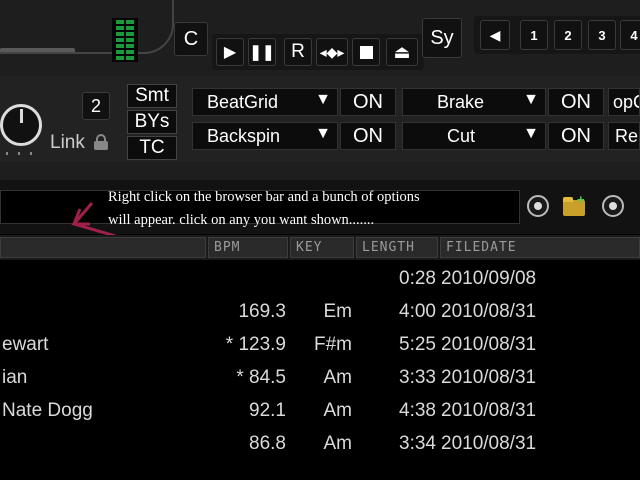 This screenshot has height=480, width=640. Describe the element at coordinates (227, 247) in the screenshot. I see `bpm-header-label: BPM` at that location.